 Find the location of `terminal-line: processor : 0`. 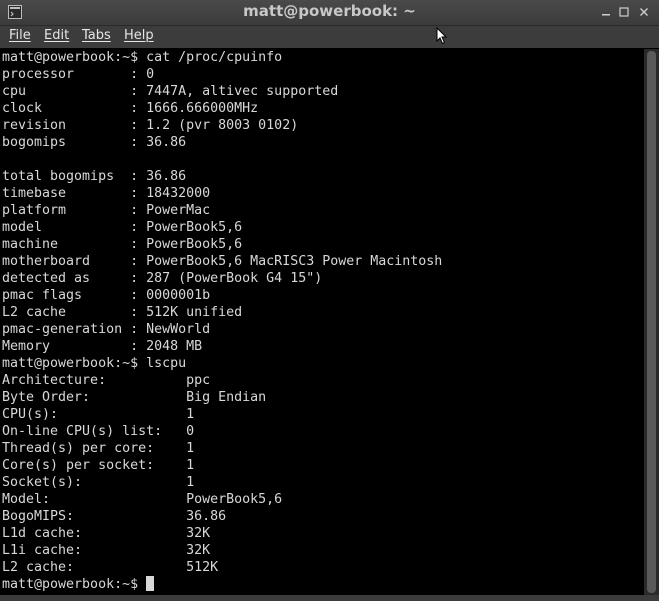

terminal-line: processor : 0 is located at coordinates (78, 74).